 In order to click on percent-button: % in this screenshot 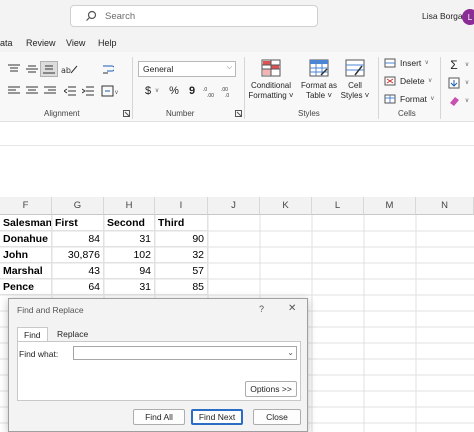, I will do `click(174, 91)`.